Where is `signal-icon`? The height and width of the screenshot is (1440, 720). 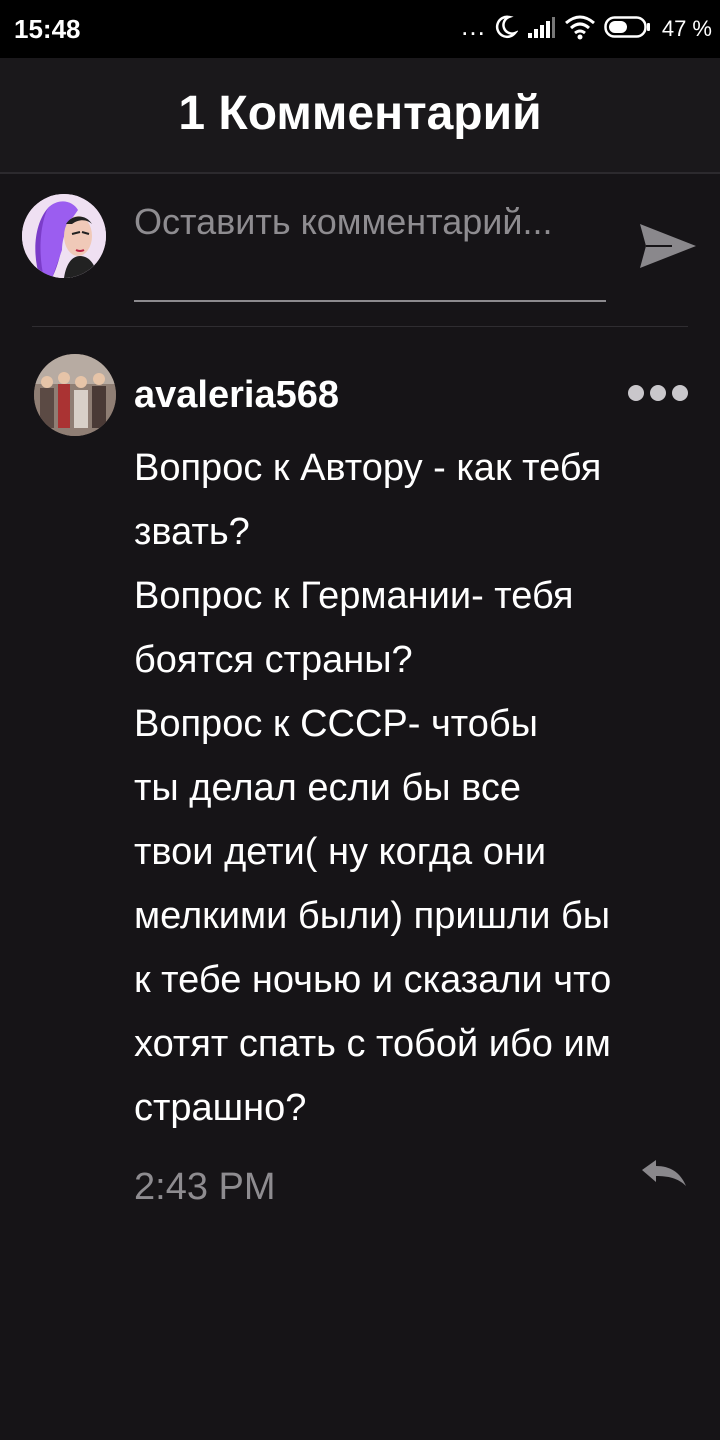
signal-icon is located at coordinates (541, 29).